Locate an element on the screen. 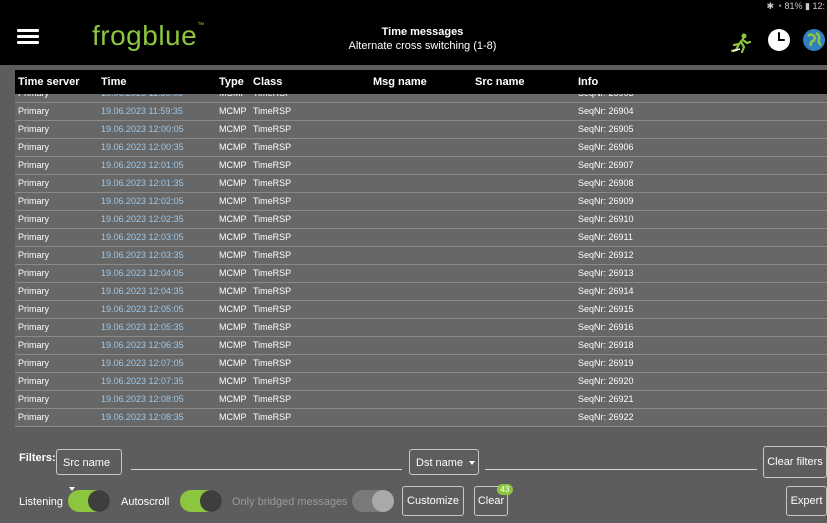 The image size is (827, 523). autoscroll-label: Autoscroll is located at coordinates (145, 502).